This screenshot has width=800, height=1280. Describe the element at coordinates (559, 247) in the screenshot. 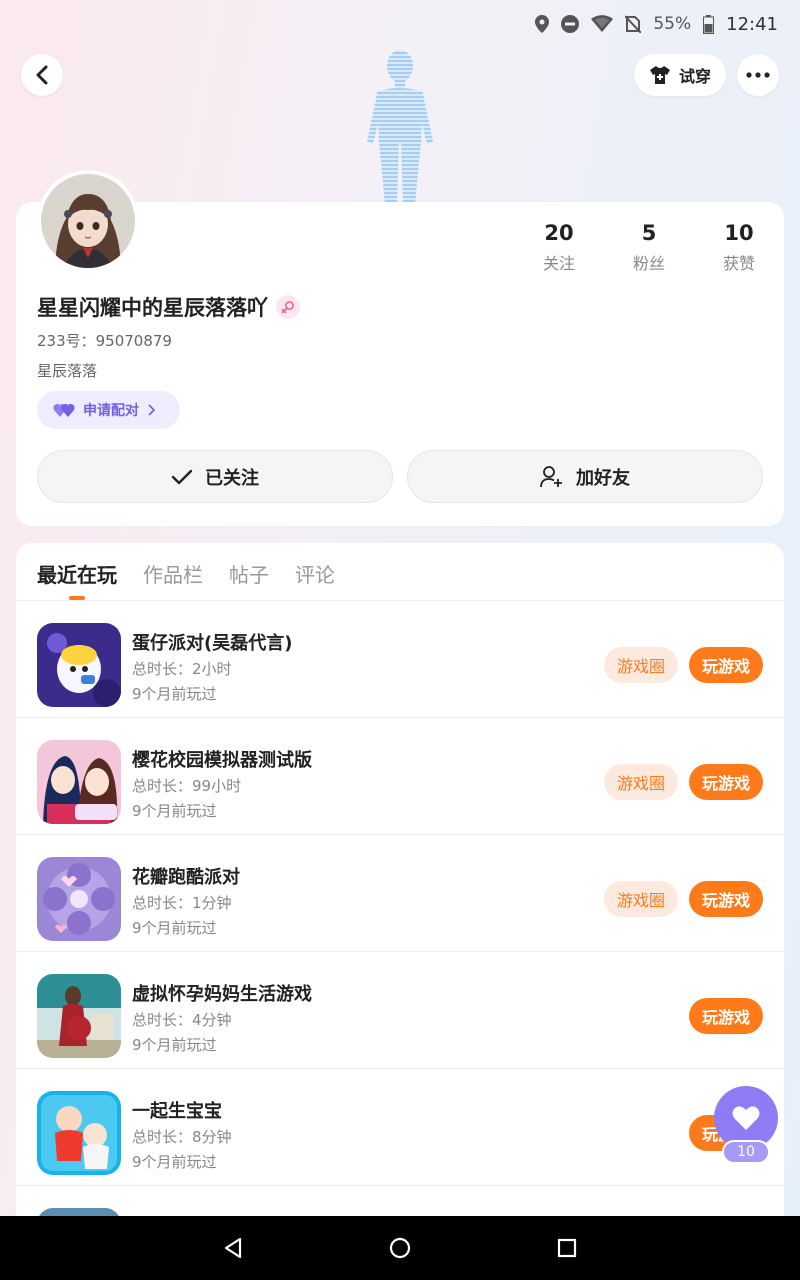

I see `stat-following: 20 关注` at that location.